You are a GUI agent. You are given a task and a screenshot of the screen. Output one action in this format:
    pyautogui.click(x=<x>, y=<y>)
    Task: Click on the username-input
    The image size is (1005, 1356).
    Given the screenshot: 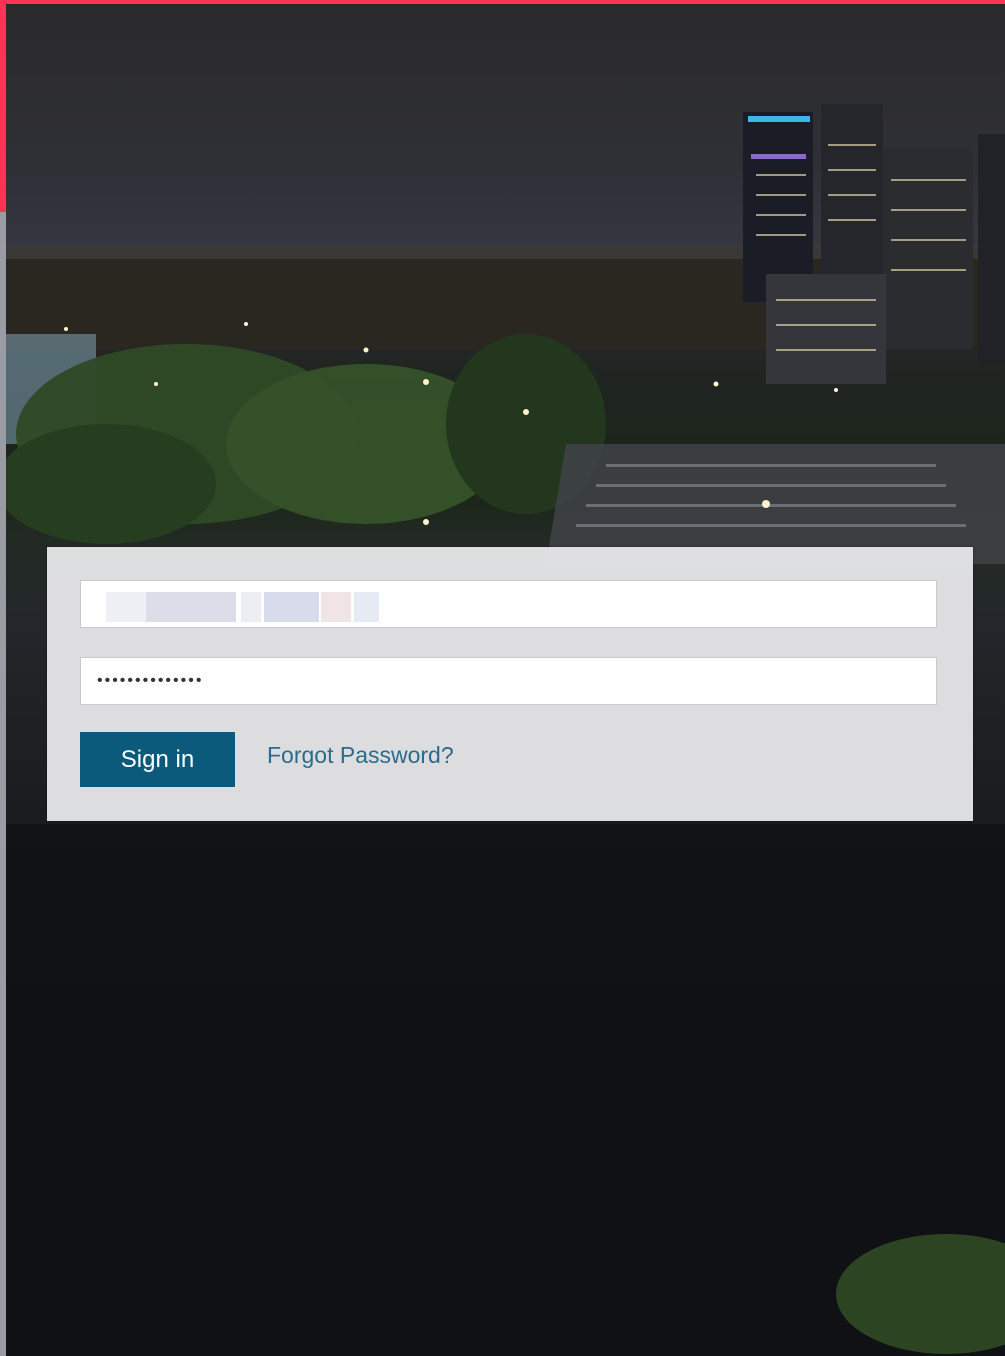 What is the action you would take?
    pyautogui.click(x=508, y=604)
    